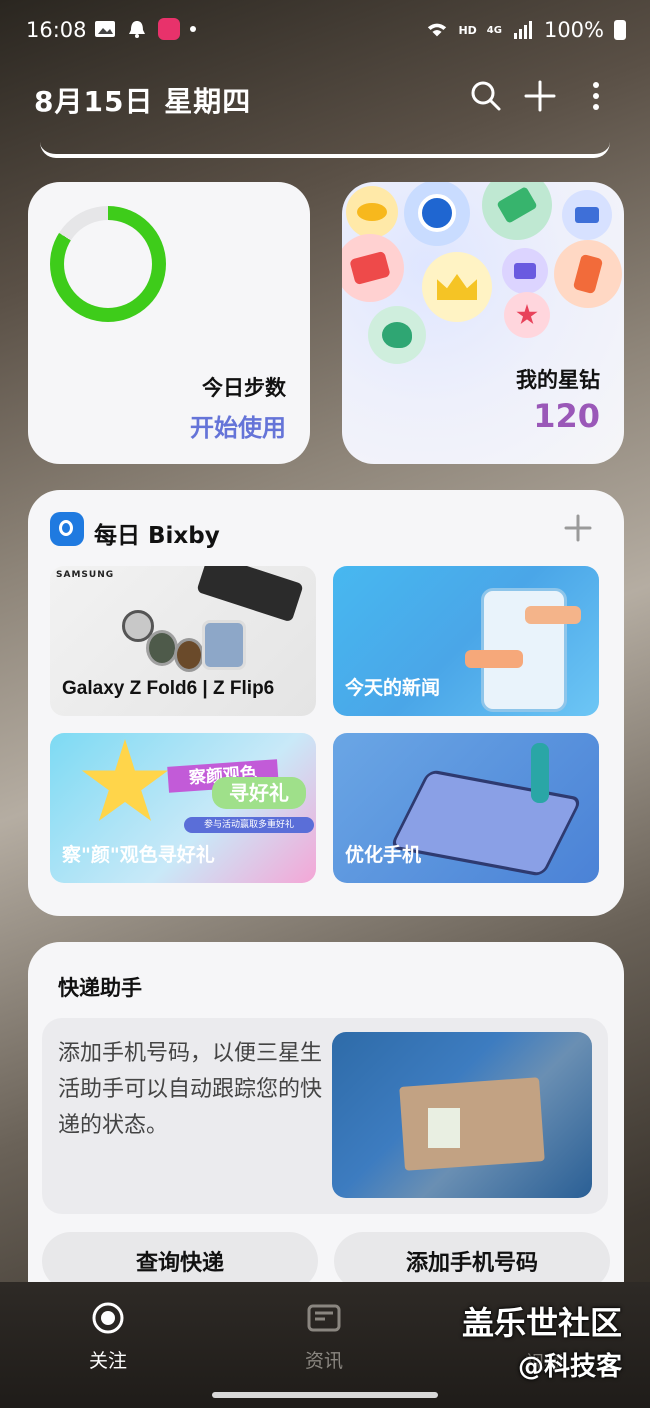  I want to click on add-button, so click(540, 96).